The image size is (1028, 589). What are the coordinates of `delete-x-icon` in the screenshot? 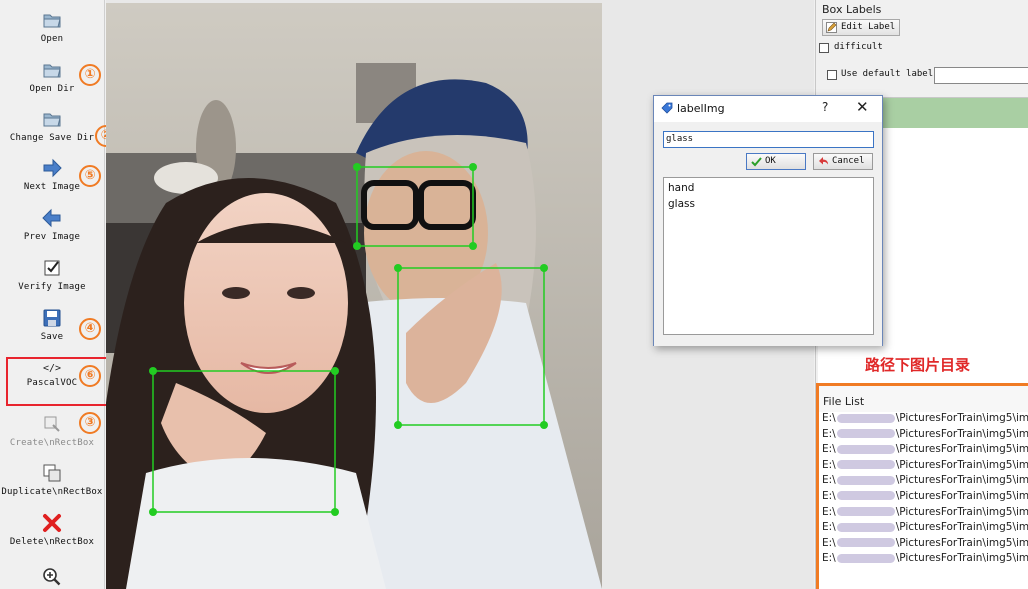 It's located at (52, 523).